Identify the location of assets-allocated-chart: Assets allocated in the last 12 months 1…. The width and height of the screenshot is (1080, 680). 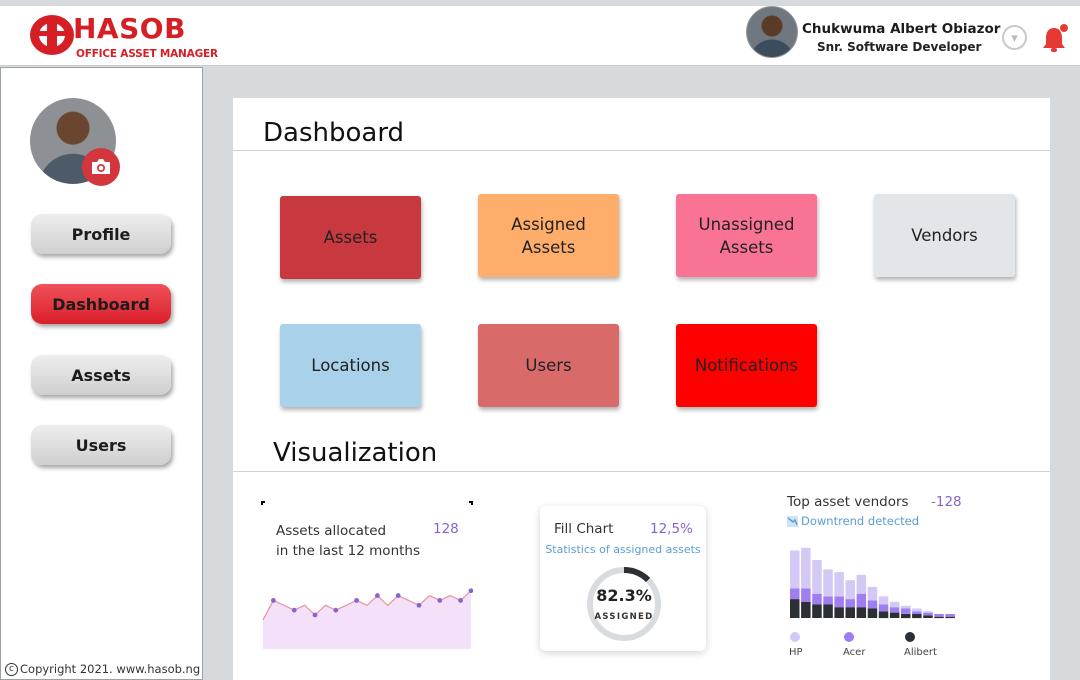
(367, 576).